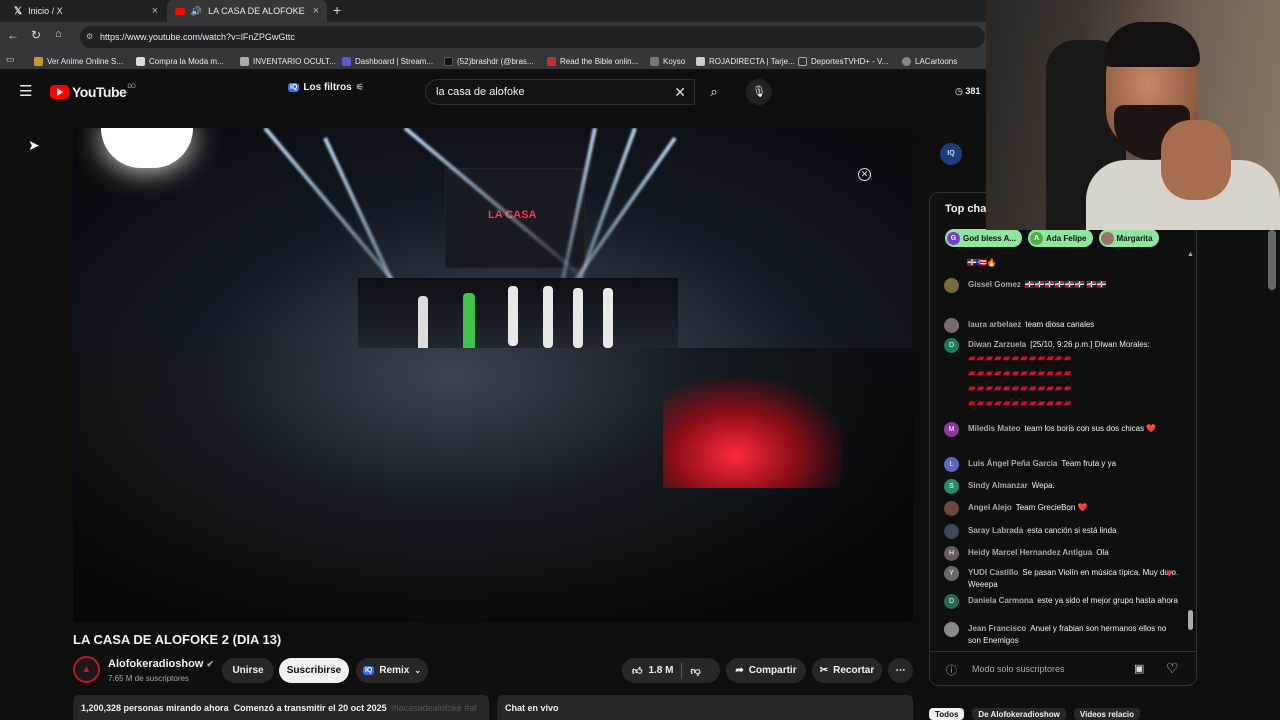 The width and height of the screenshot is (1280, 720). Describe the element at coordinates (1062, 508) in the screenshot. I see `chat-message: Angel Alejo Team GrecieBon ❤️` at that location.